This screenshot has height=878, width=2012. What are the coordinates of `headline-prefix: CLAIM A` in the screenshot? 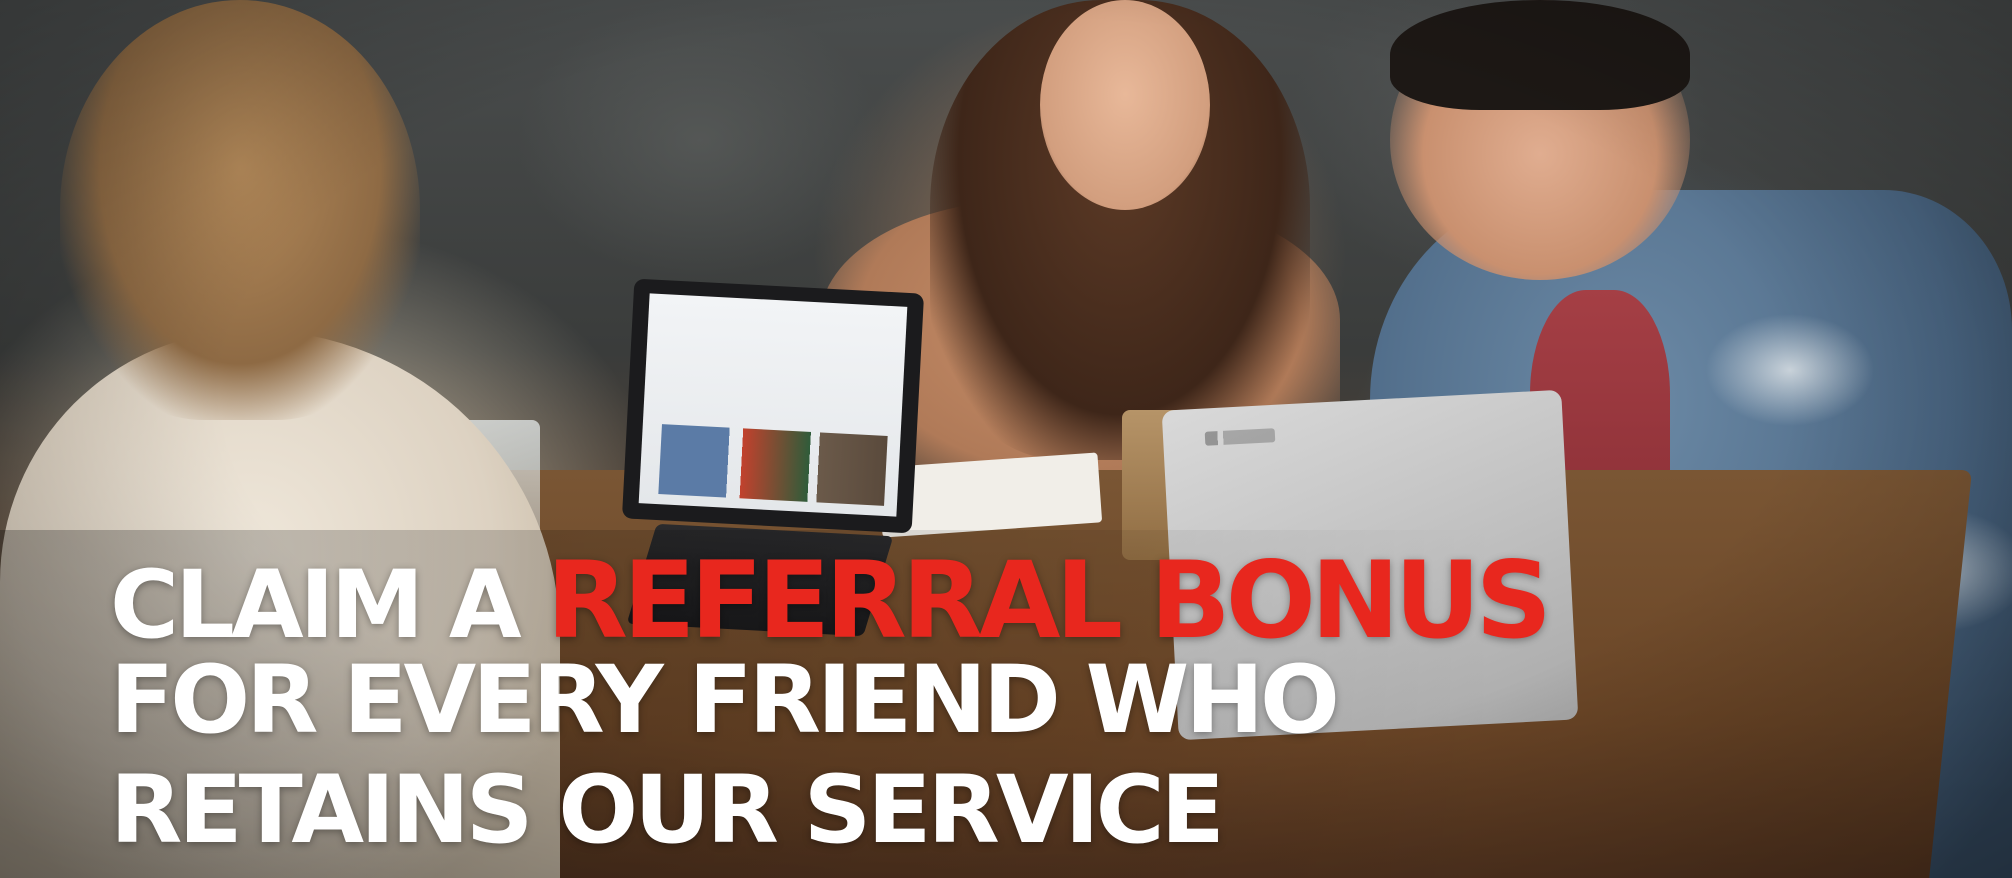 It's located at (316, 605).